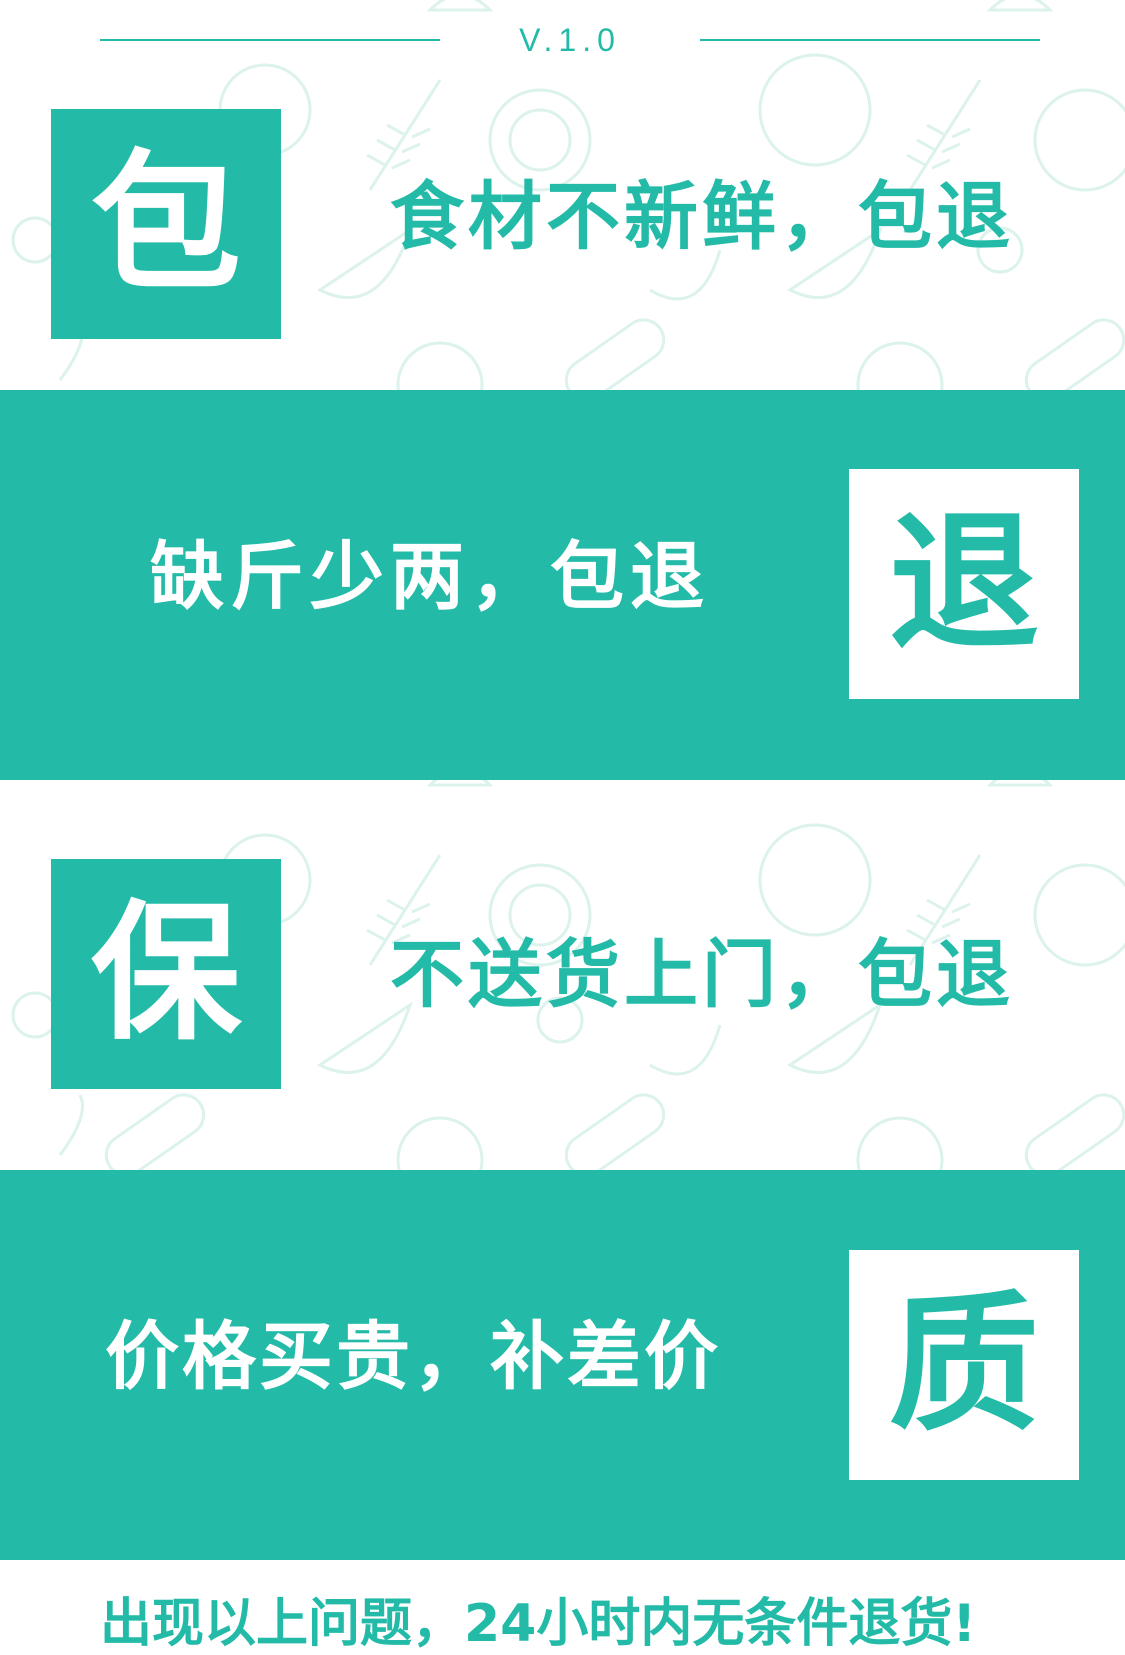 This screenshot has width=1125, height=1655. What do you see at coordinates (570, 40) in the screenshot?
I see `version-label: V.1.0` at bounding box center [570, 40].